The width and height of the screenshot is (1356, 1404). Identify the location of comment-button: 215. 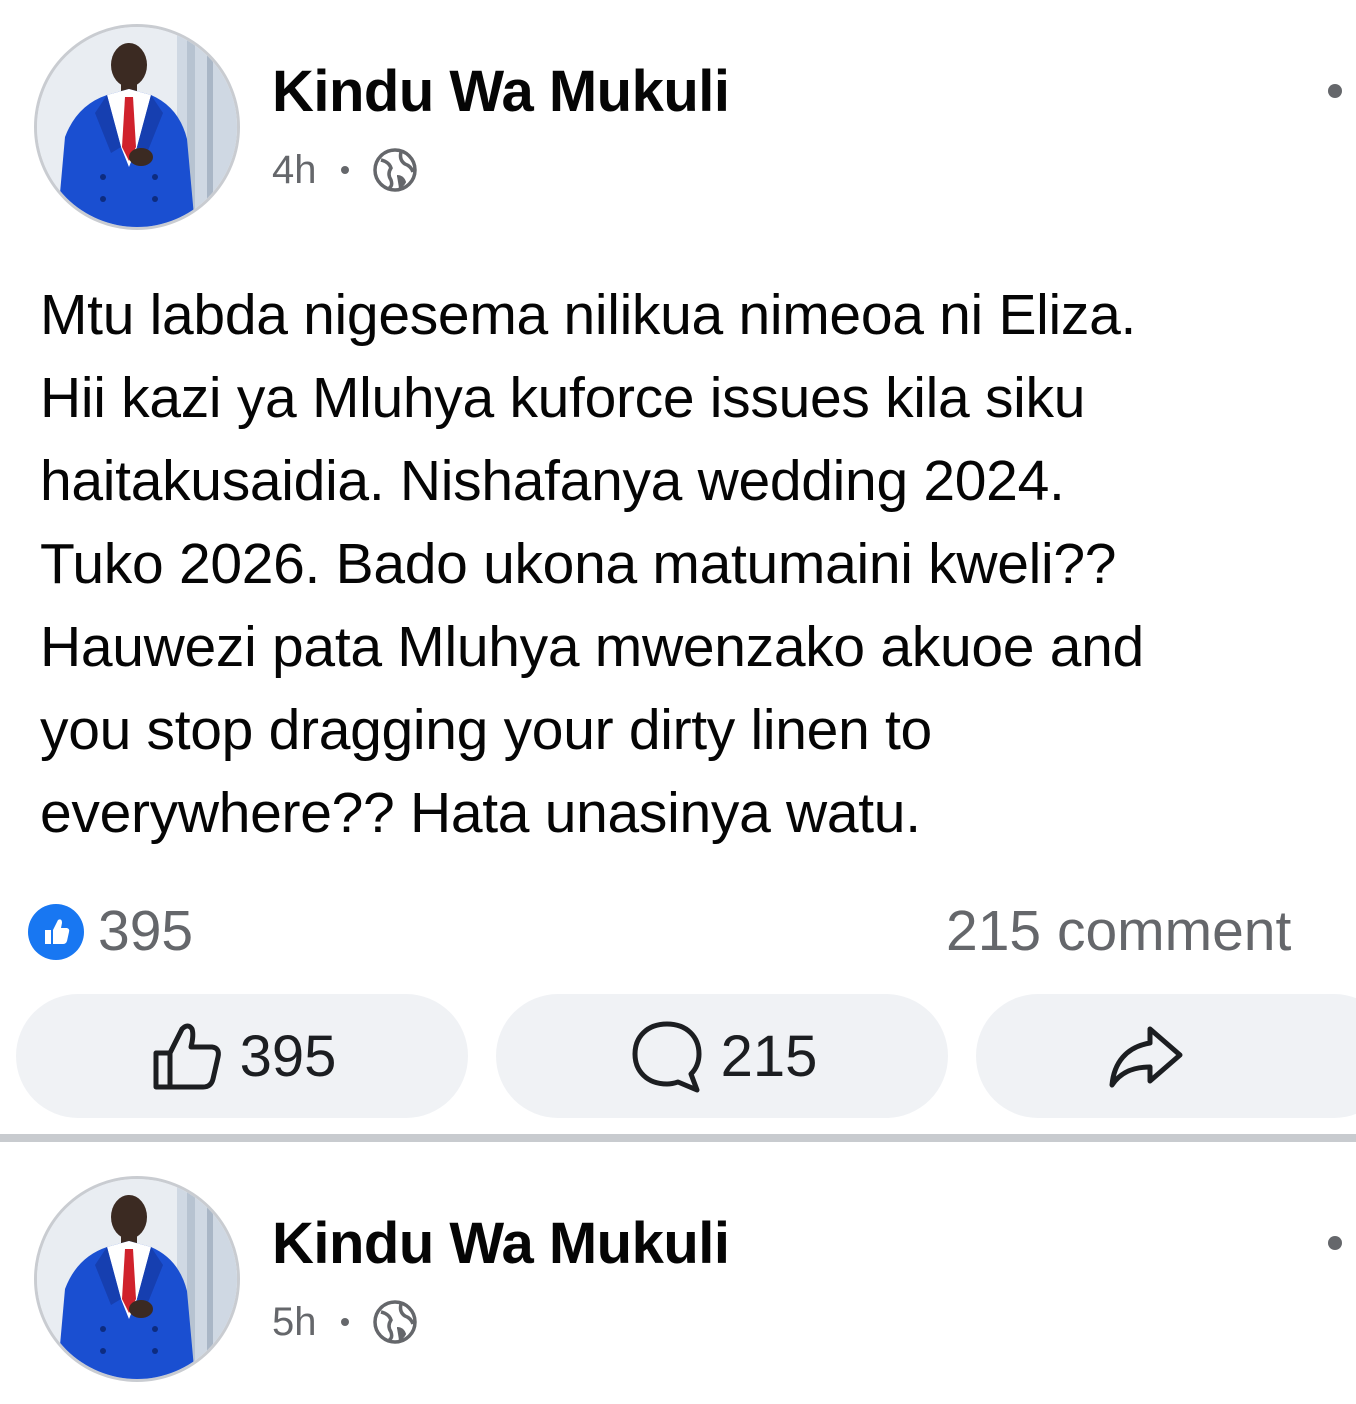
(722, 1056).